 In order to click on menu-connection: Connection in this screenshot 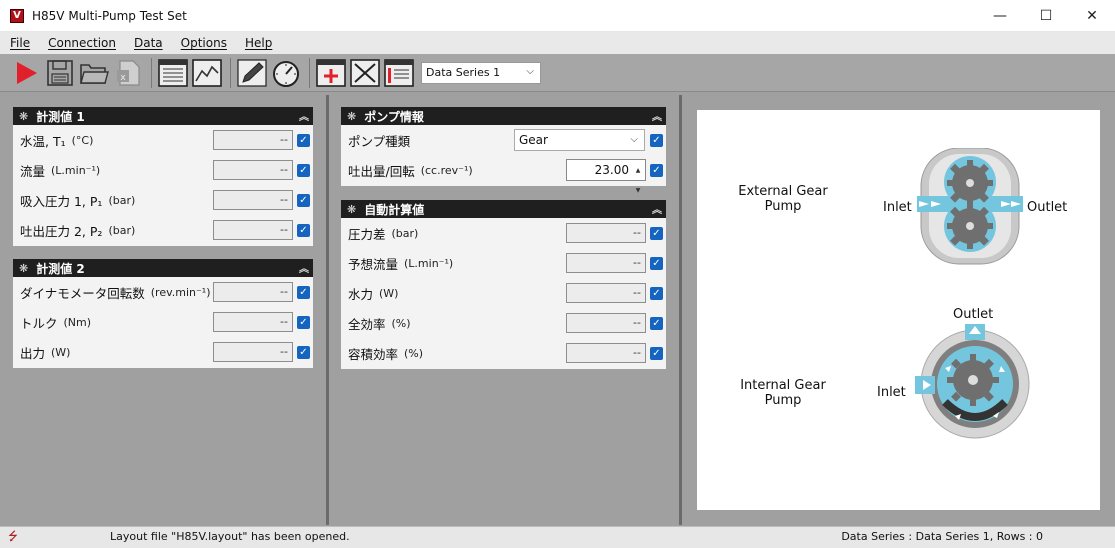, I will do `click(82, 43)`.